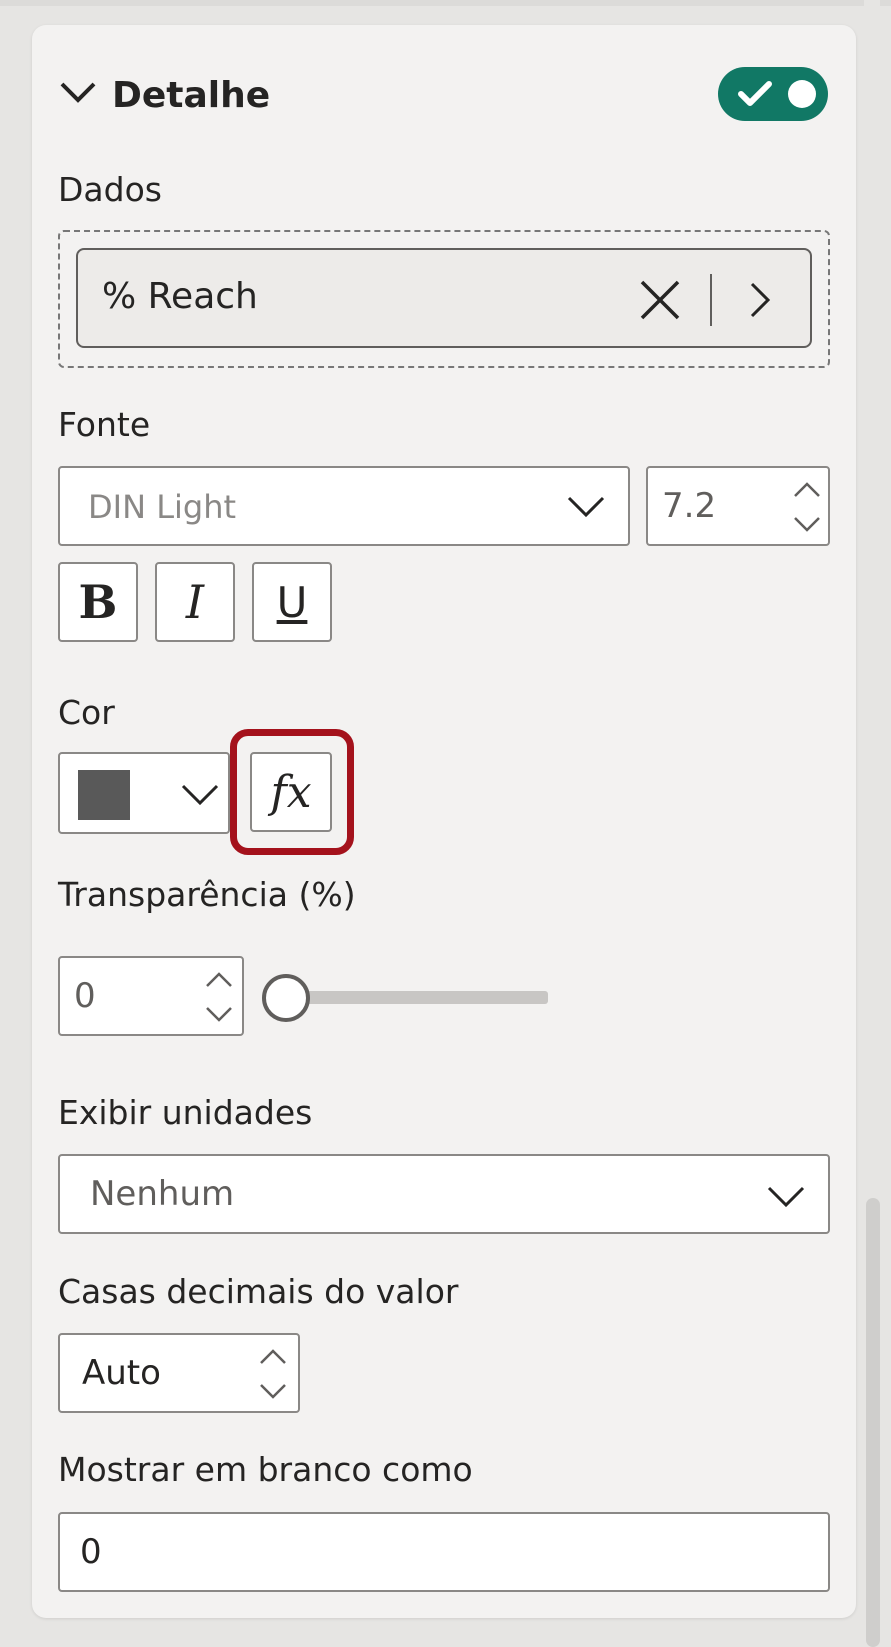  Describe the element at coordinates (291, 792) in the screenshot. I see `fx-button: fx` at that location.